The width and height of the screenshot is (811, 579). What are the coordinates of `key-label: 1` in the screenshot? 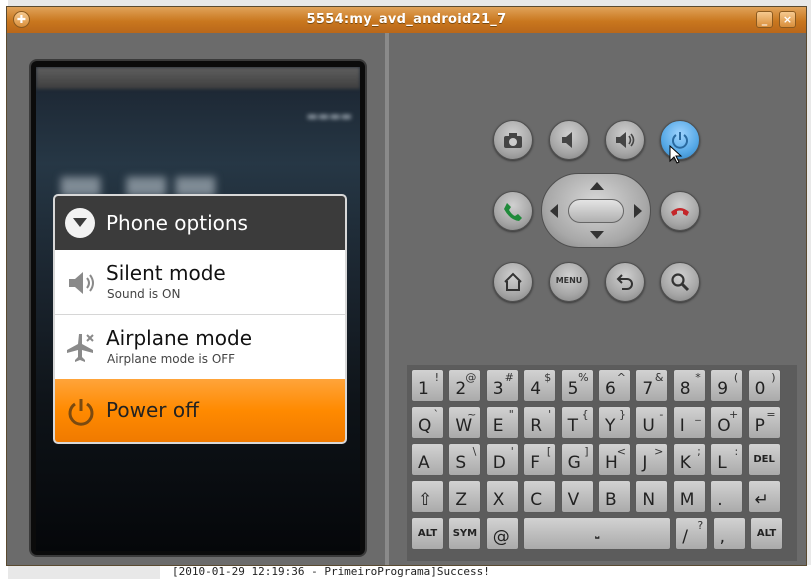 It's located at (423, 389).